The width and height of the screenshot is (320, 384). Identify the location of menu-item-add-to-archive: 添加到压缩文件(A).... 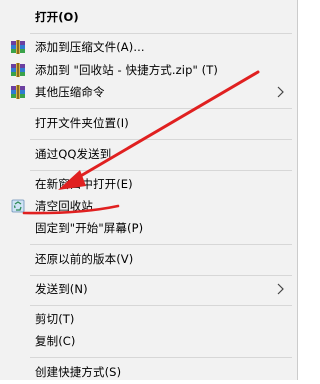
(148, 47).